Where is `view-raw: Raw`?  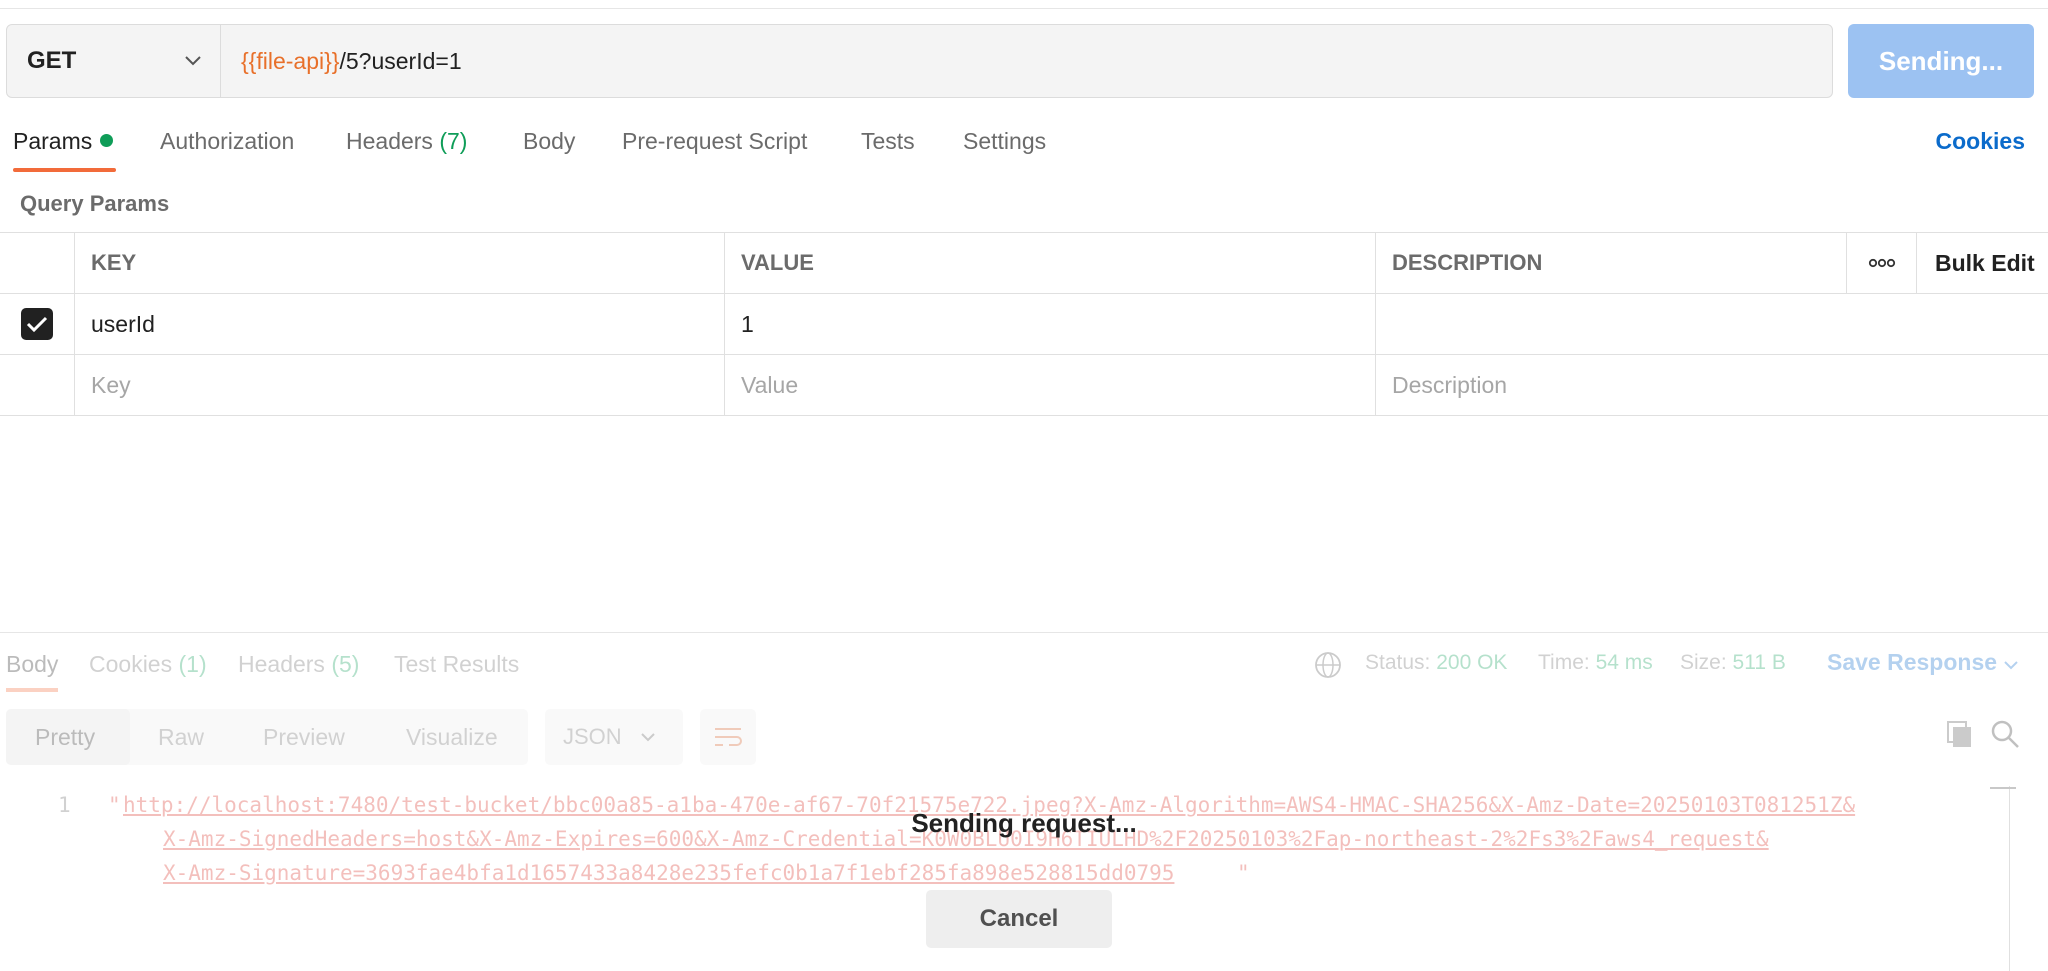 view-raw: Raw is located at coordinates (181, 737).